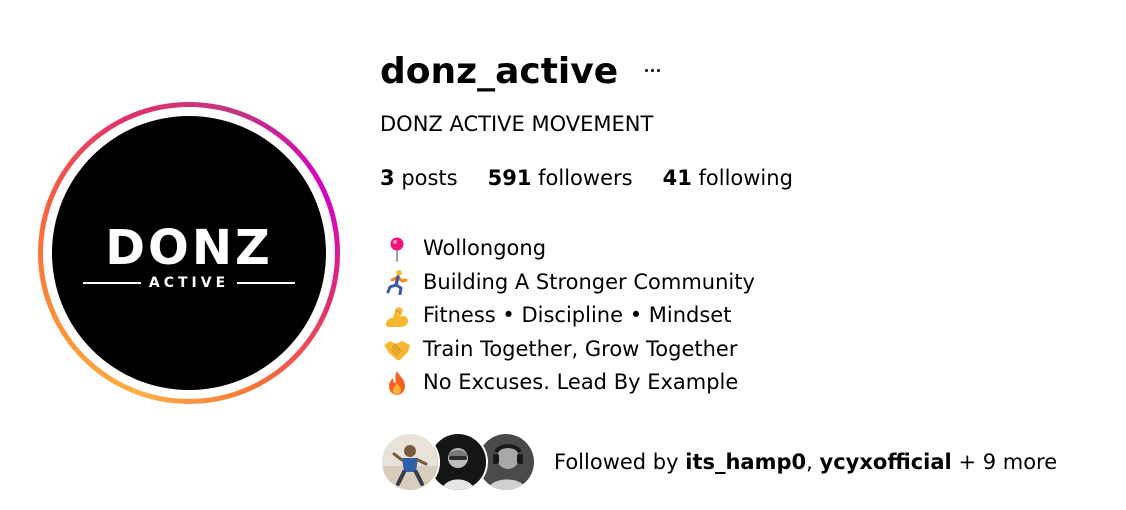 This screenshot has width=1126, height=510. I want to click on runner-icon, so click(397, 282).